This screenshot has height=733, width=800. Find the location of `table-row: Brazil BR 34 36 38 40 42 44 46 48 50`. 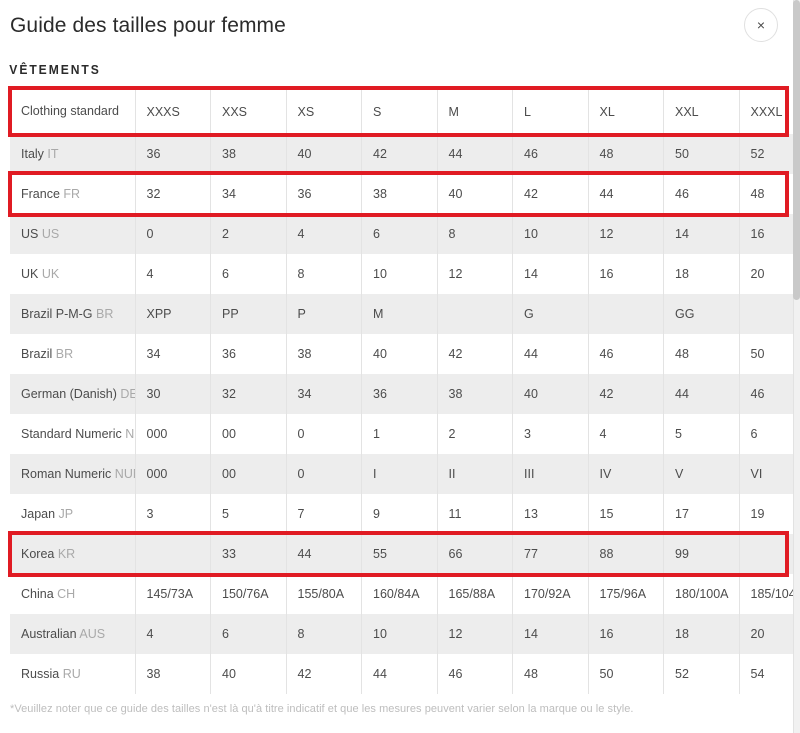

table-row: Brazil BR 34 36 38 40 42 44 46 48 50 is located at coordinates (405, 354).